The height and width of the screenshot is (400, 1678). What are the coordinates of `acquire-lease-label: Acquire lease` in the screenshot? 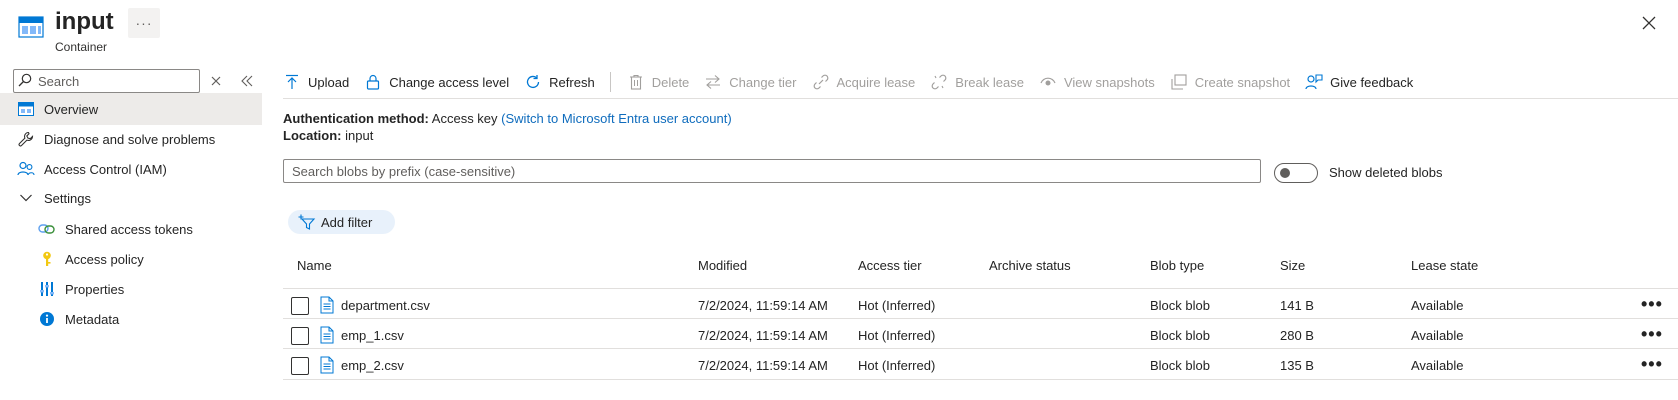 It's located at (876, 82).